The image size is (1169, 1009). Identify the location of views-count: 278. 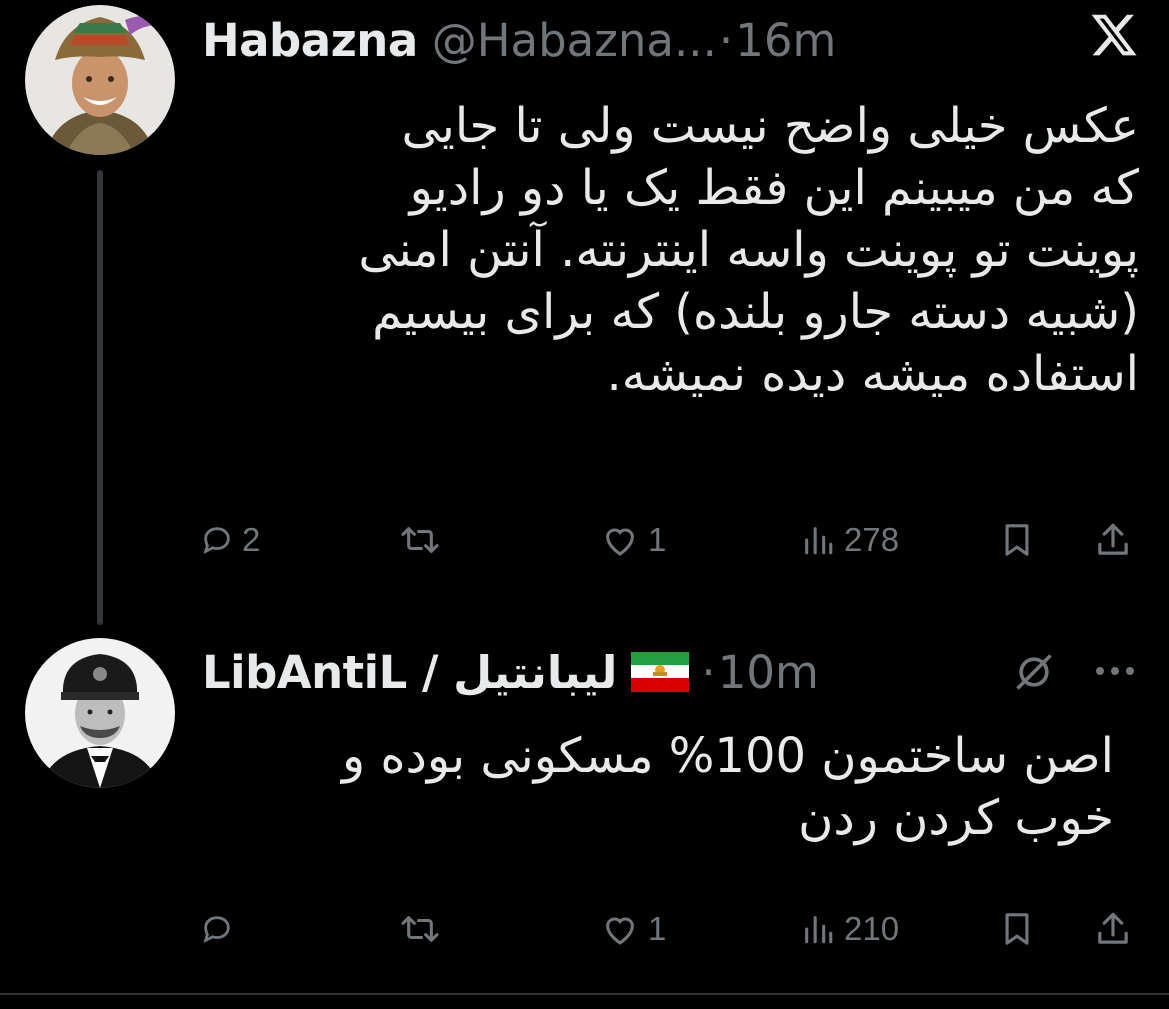
(872, 539).